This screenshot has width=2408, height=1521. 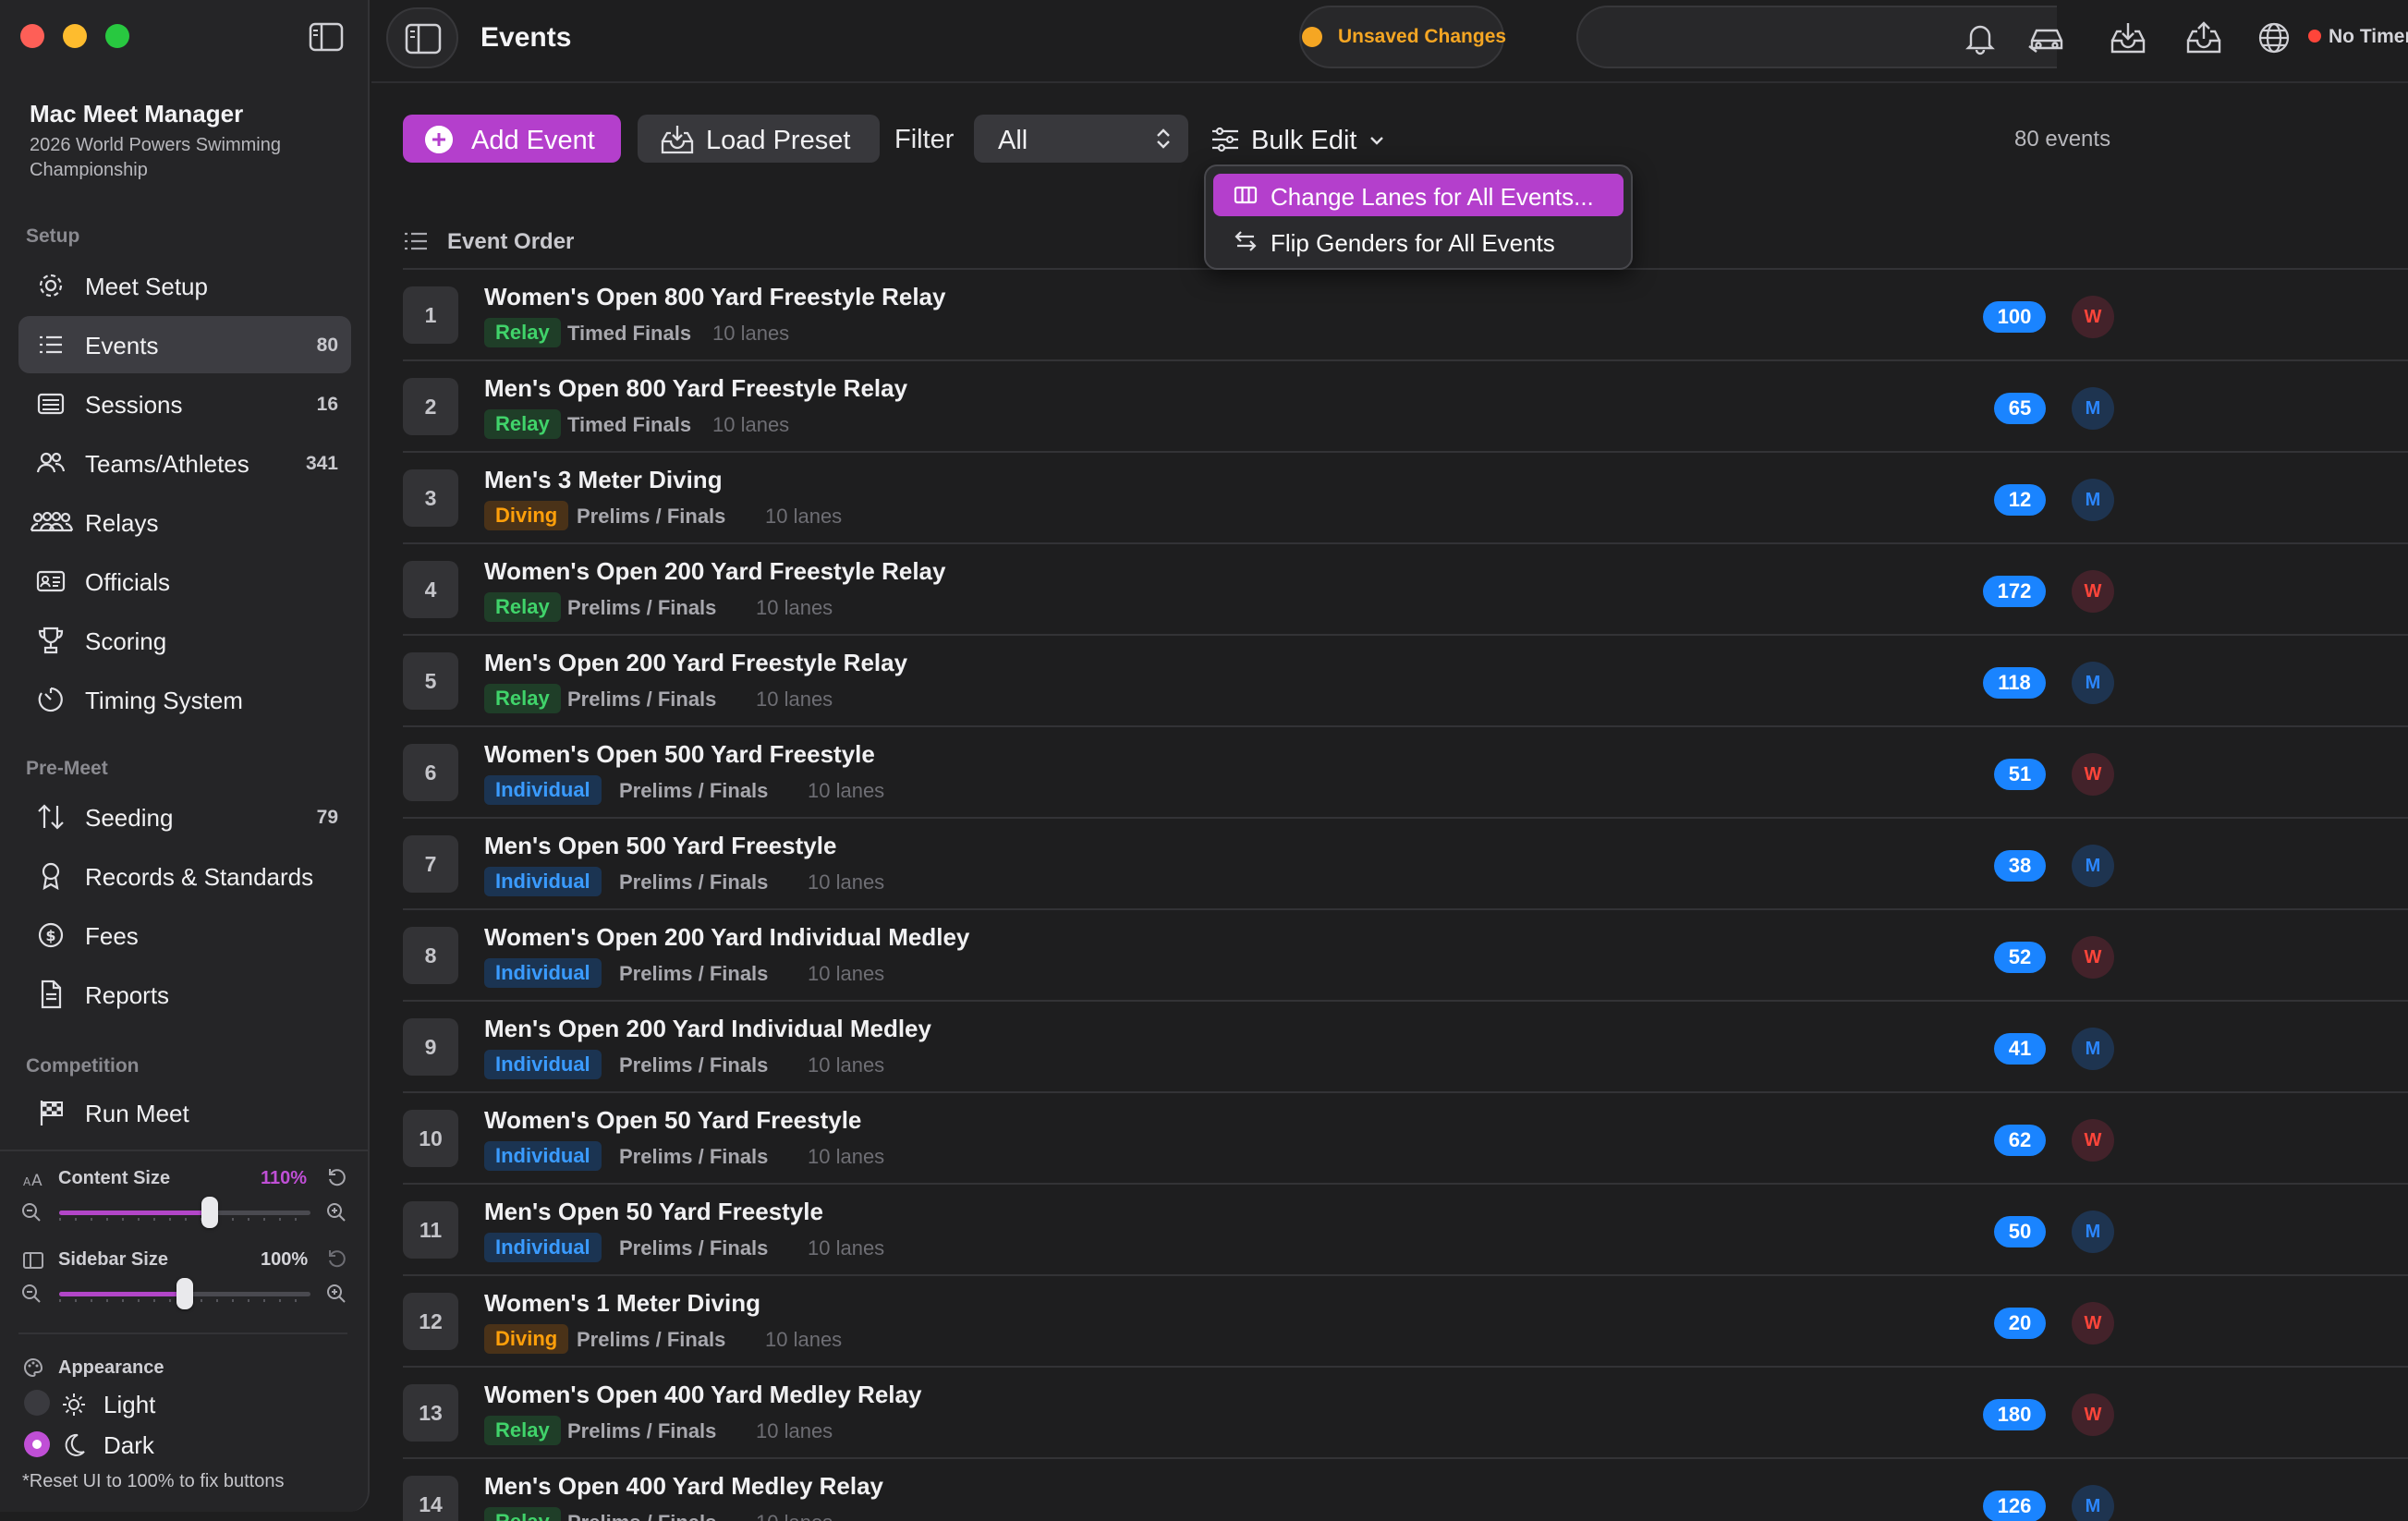 What do you see at coordinates (184, 403) in the screenshot?
I see `sidebar-item-sessions: Sessions 16` at bounding box center [184, 403].